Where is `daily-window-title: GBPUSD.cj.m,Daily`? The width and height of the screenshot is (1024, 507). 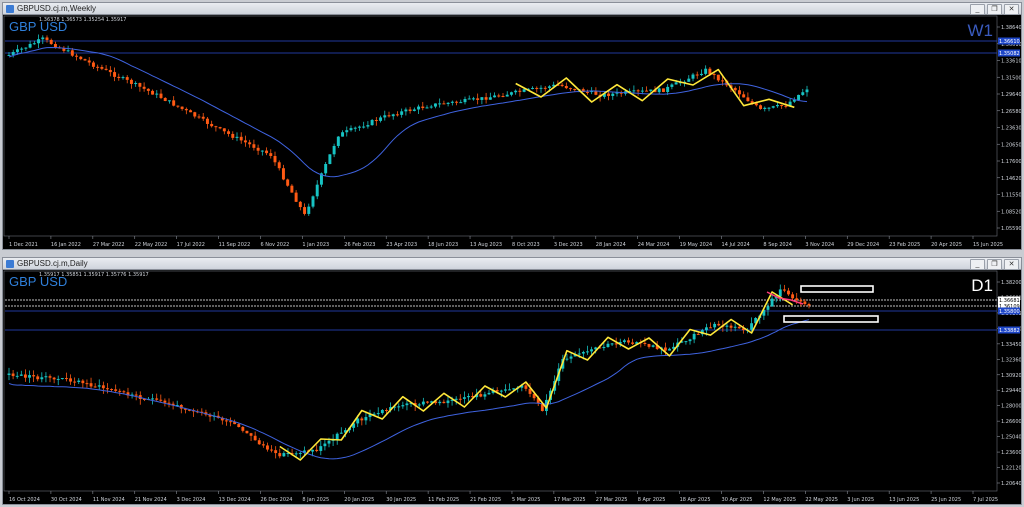
daily-window-title: GBPUSD.cj.m,Daily is located at coordinates (52, 263).